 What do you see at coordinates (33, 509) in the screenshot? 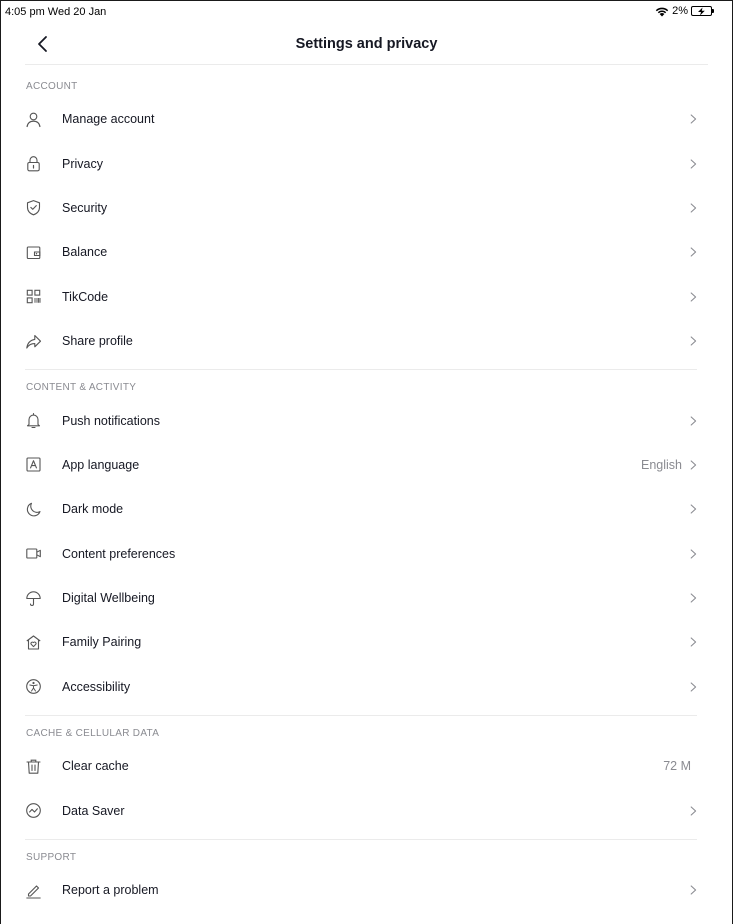
I see `moon-icon` at bounding box center [33, 509].